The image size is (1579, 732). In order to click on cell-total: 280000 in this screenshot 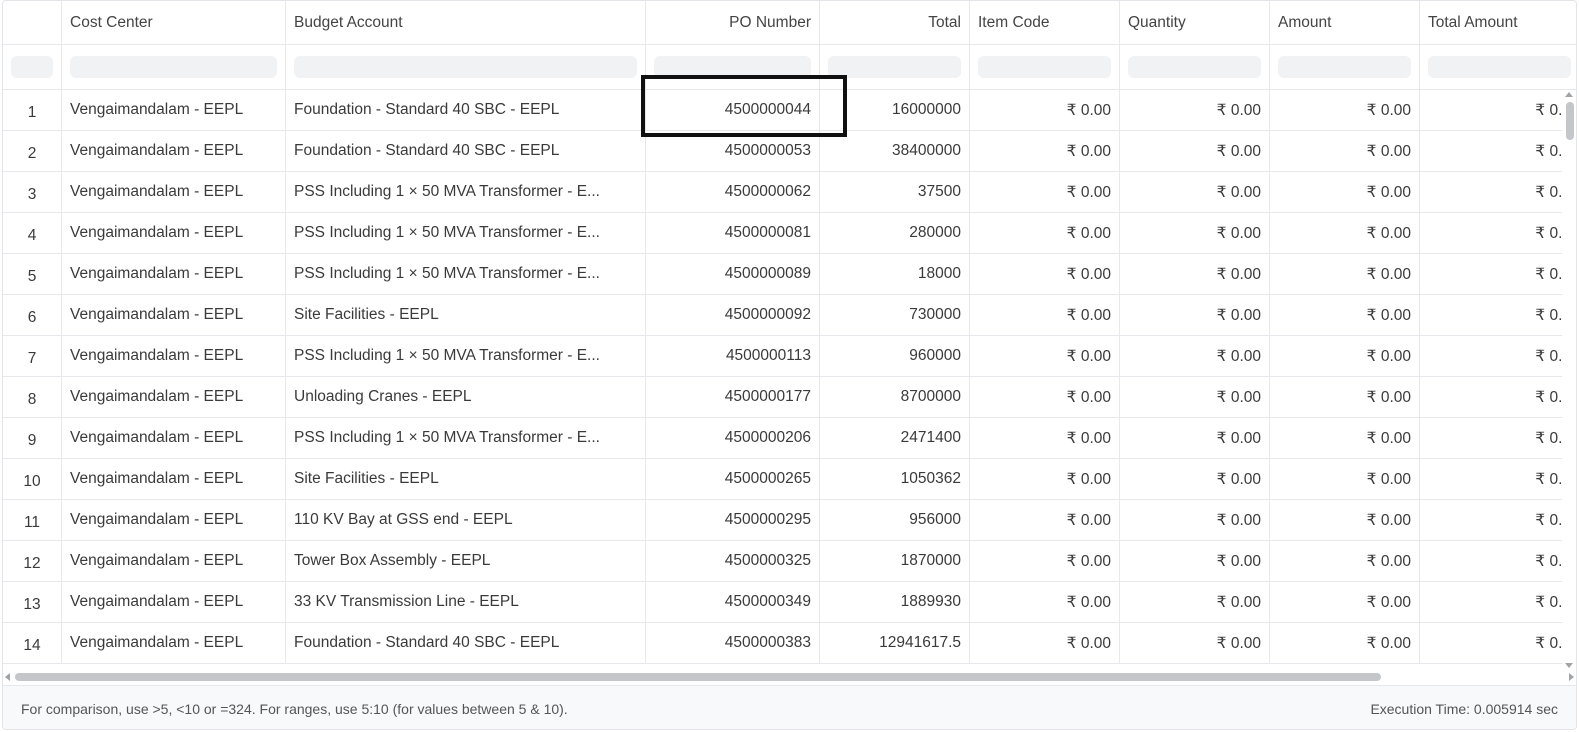, I will do `click(895, 233)`.